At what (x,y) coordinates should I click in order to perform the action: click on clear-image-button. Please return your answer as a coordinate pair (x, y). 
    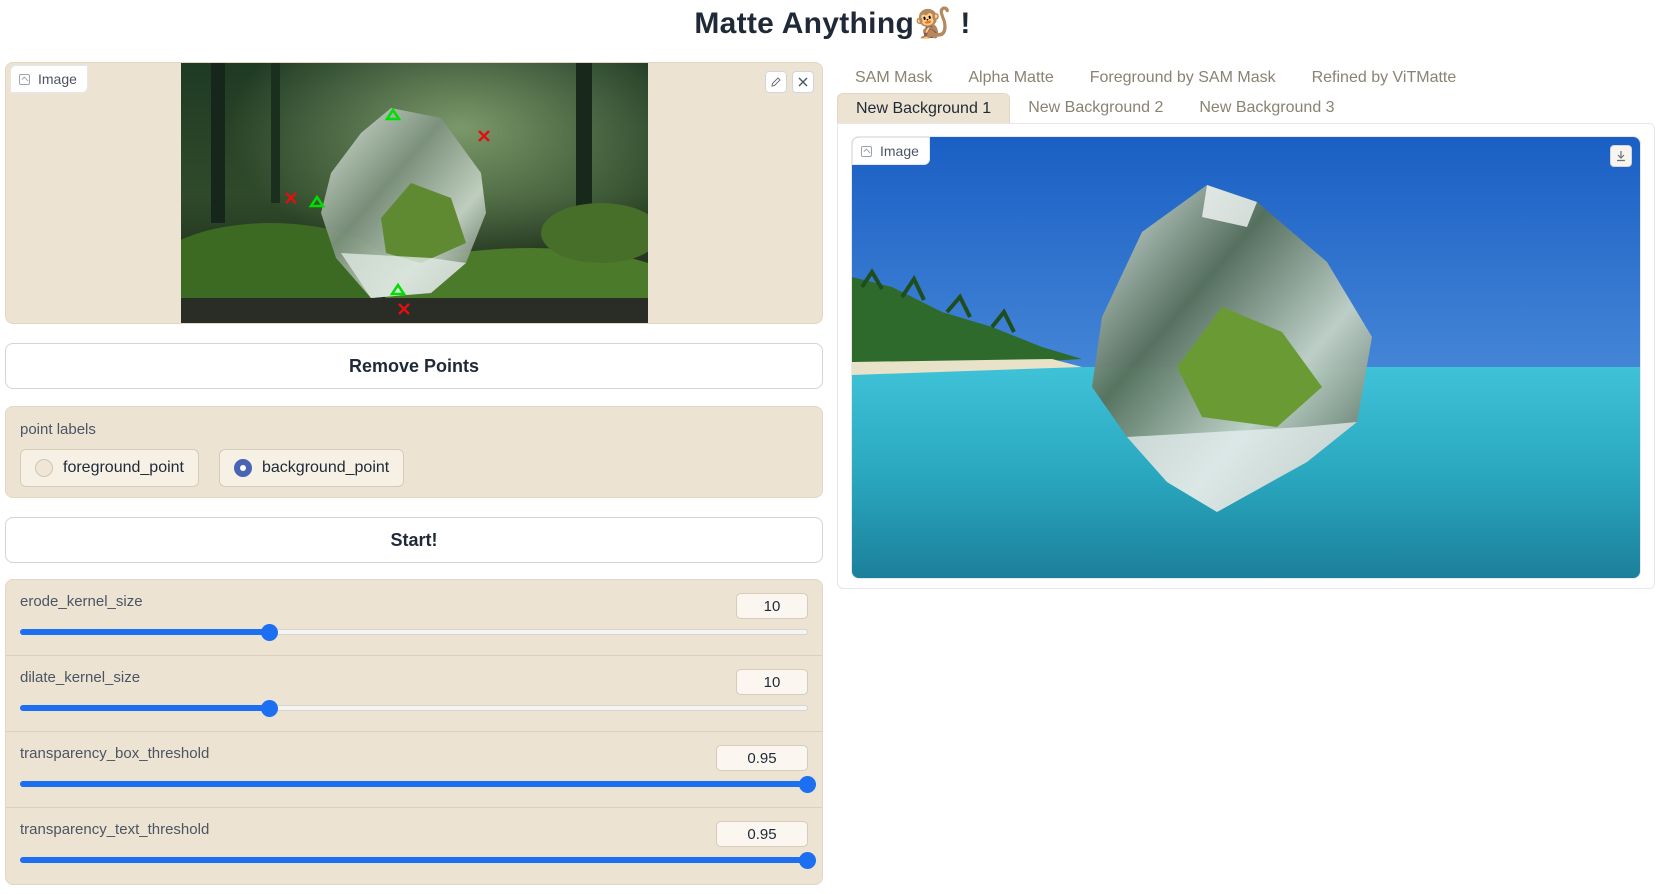
    Looking at the image, I should click on (803, 82).